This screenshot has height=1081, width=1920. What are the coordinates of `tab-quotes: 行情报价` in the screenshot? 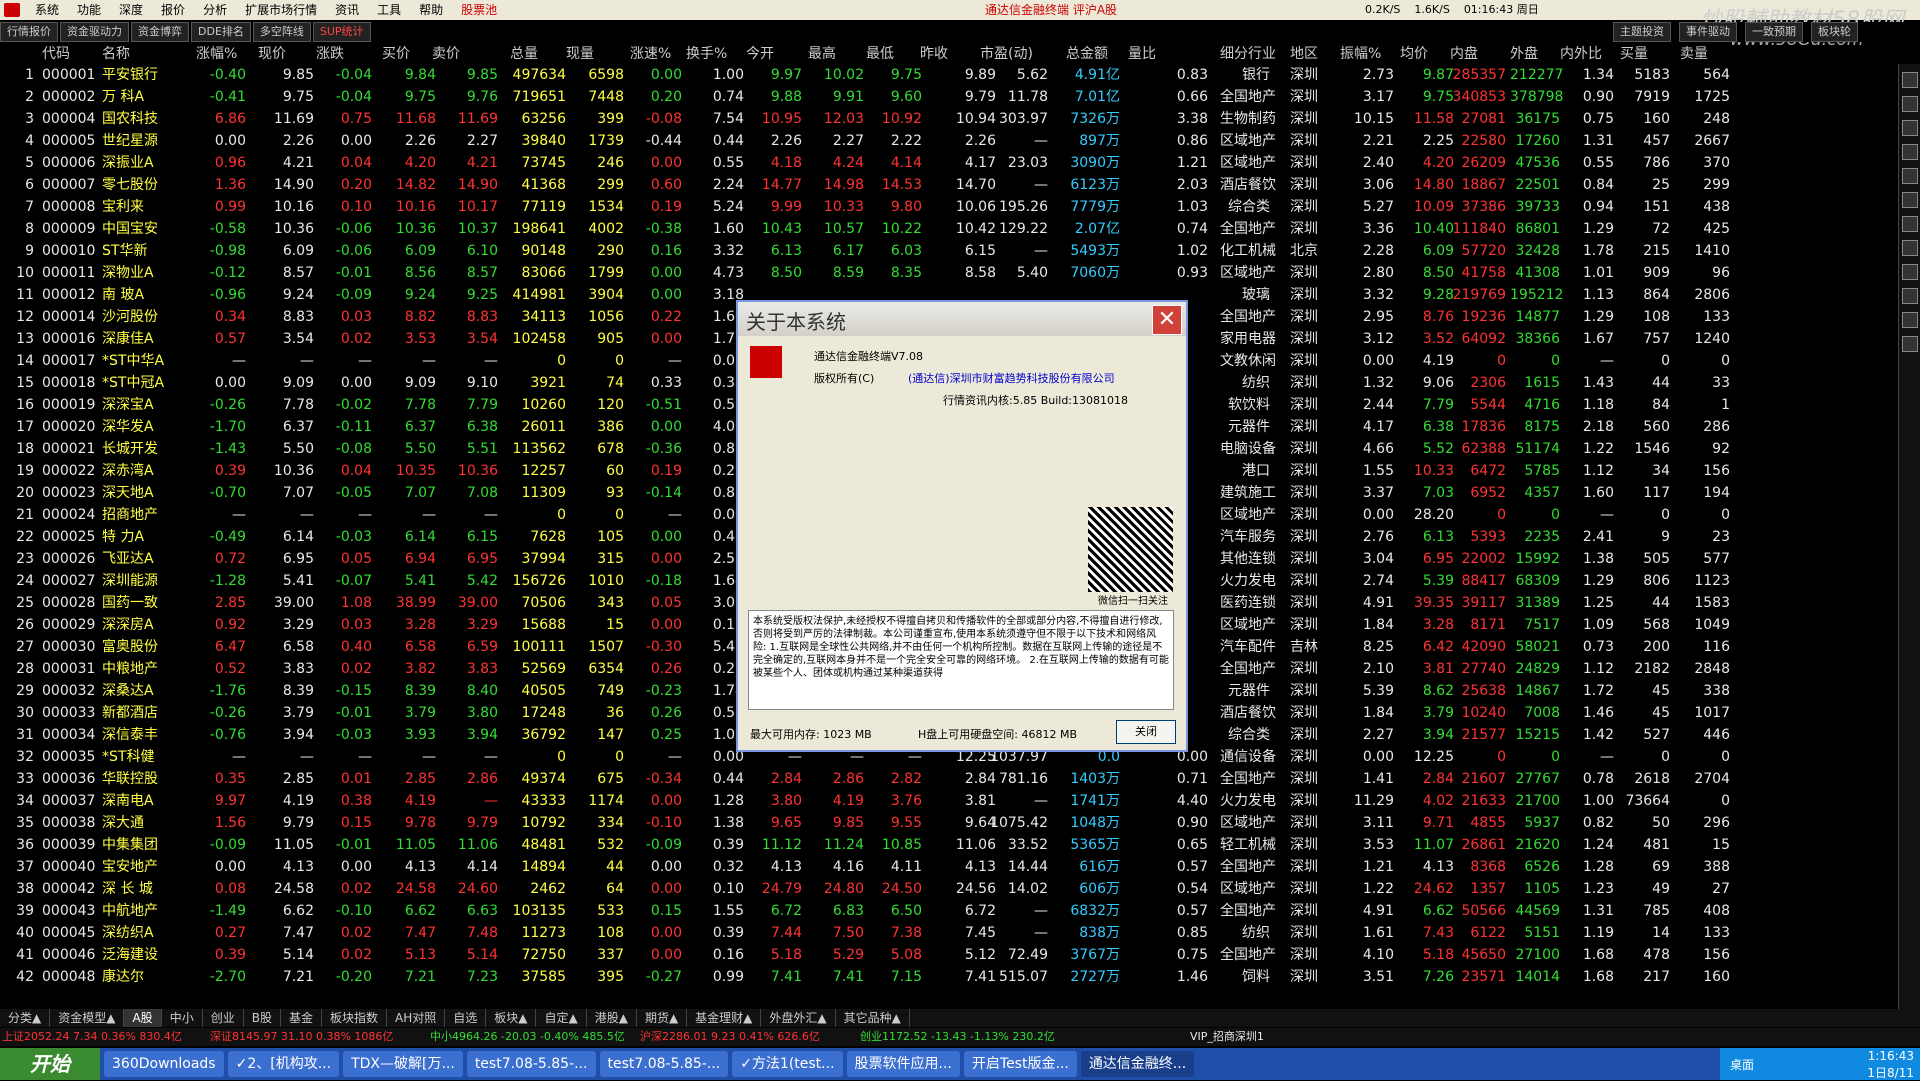 It's located at (29, 32).